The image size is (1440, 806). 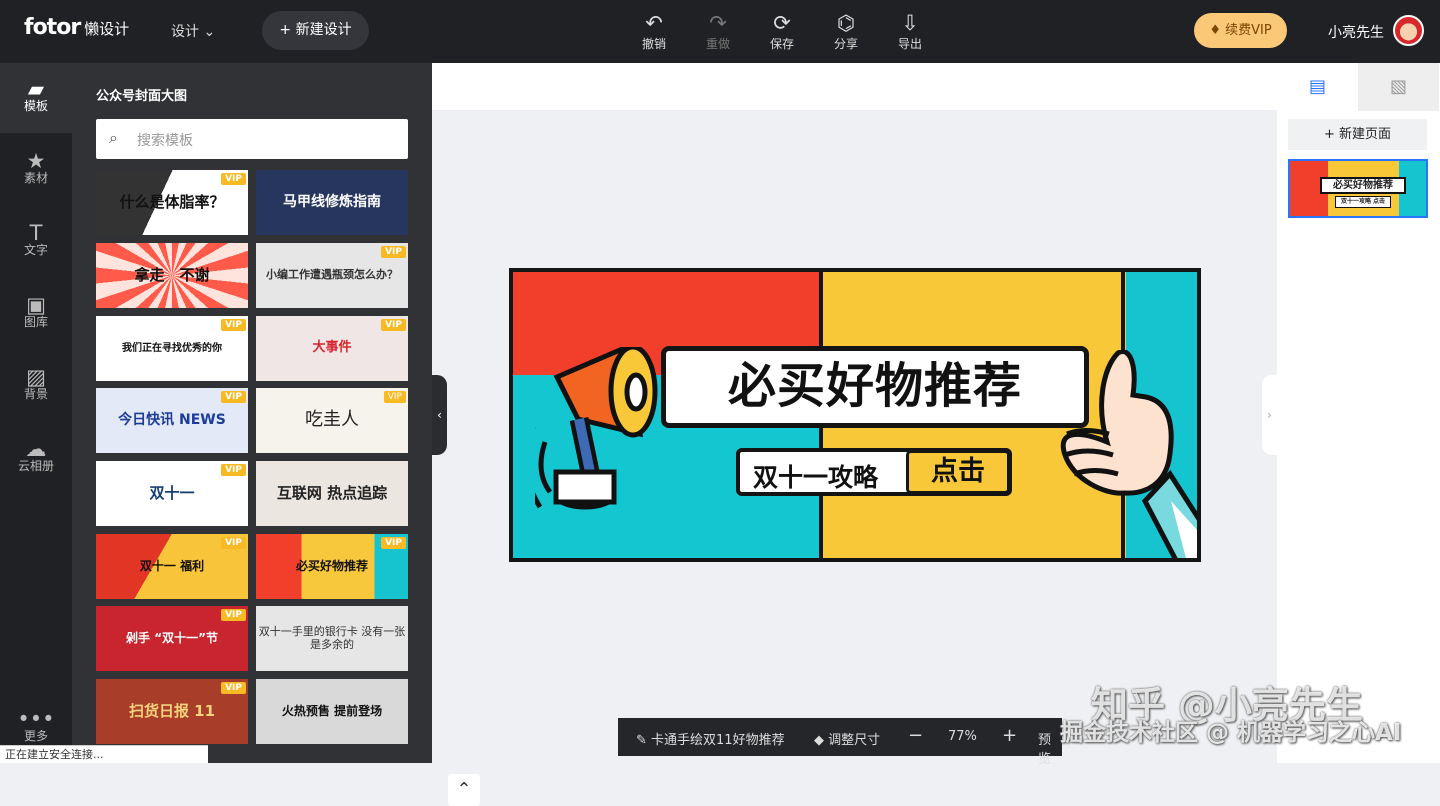 I want to click on rail-item-templates: ▰ 模板, so click(x=36, y=98).